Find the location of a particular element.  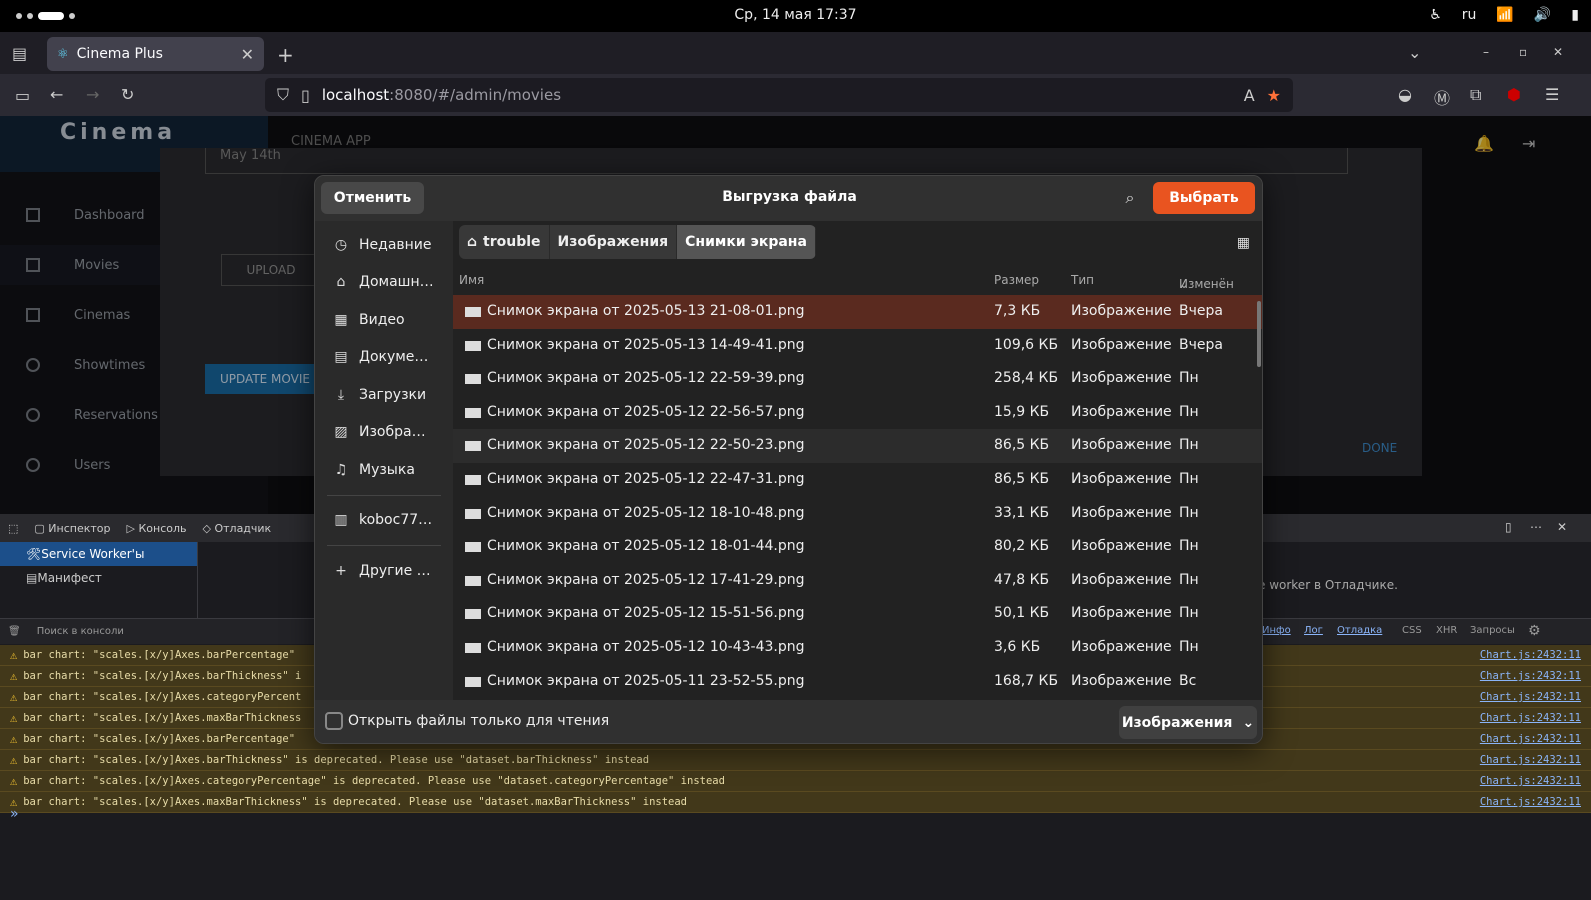

devtools-tab-inspector: ▢ Инспектор is located at coordinates (72, 528).